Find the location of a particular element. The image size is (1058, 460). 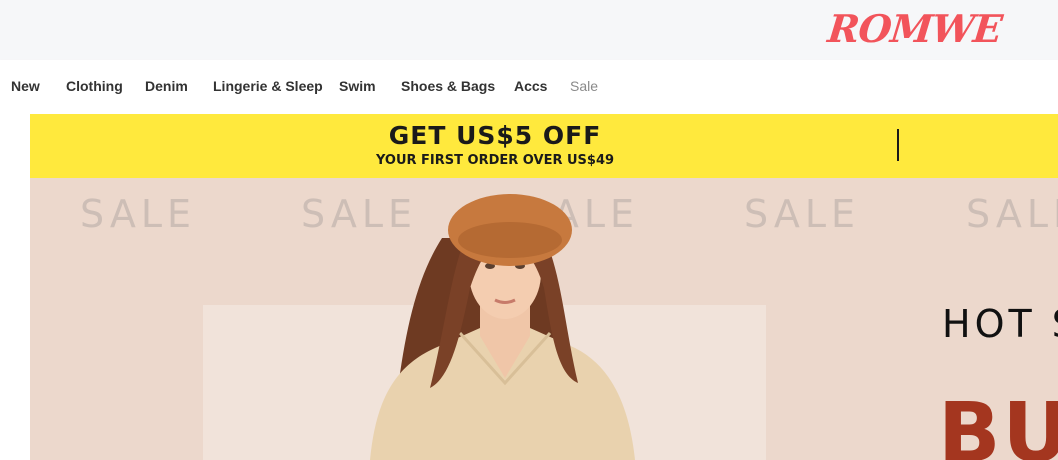

promo-subtitle: YOUR FIRST ORDER OVER US$49 is located at coordinates (495, 160).